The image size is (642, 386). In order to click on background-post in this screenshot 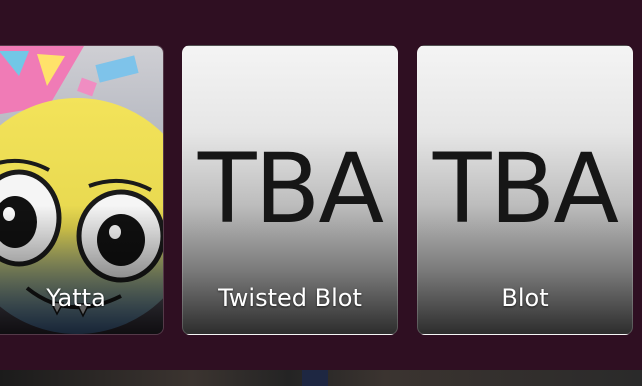, I will do `click(315, 378)`.